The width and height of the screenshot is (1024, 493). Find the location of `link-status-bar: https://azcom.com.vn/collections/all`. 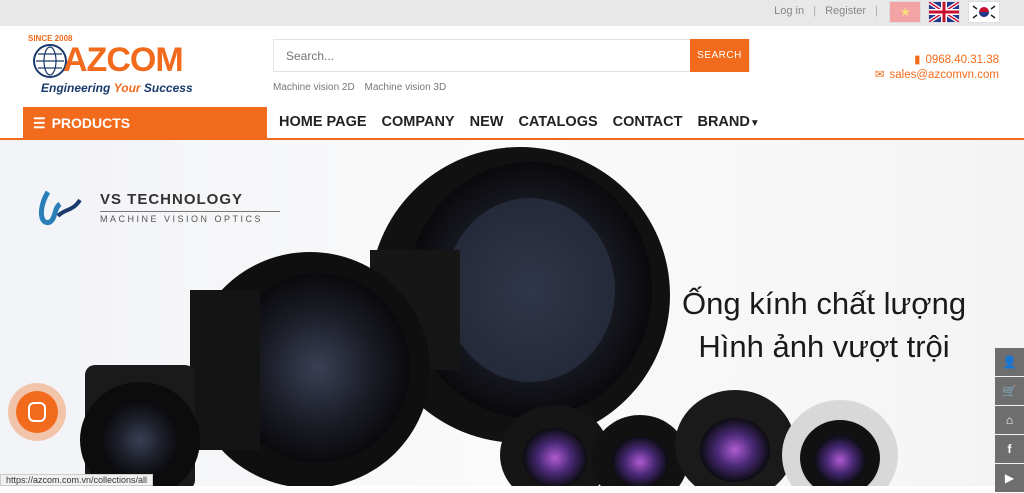

link-status-bar: https://azcom.com.vn/collections/all is located at coordinates (77, 480).